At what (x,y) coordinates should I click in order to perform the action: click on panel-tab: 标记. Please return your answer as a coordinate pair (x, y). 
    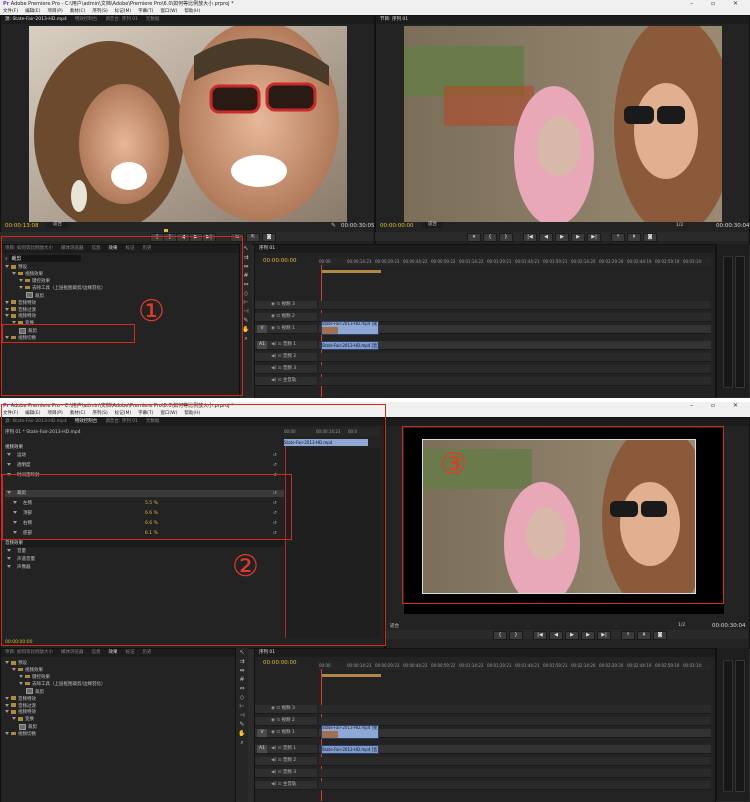
    Looking at the image, I should click on (129, 652).